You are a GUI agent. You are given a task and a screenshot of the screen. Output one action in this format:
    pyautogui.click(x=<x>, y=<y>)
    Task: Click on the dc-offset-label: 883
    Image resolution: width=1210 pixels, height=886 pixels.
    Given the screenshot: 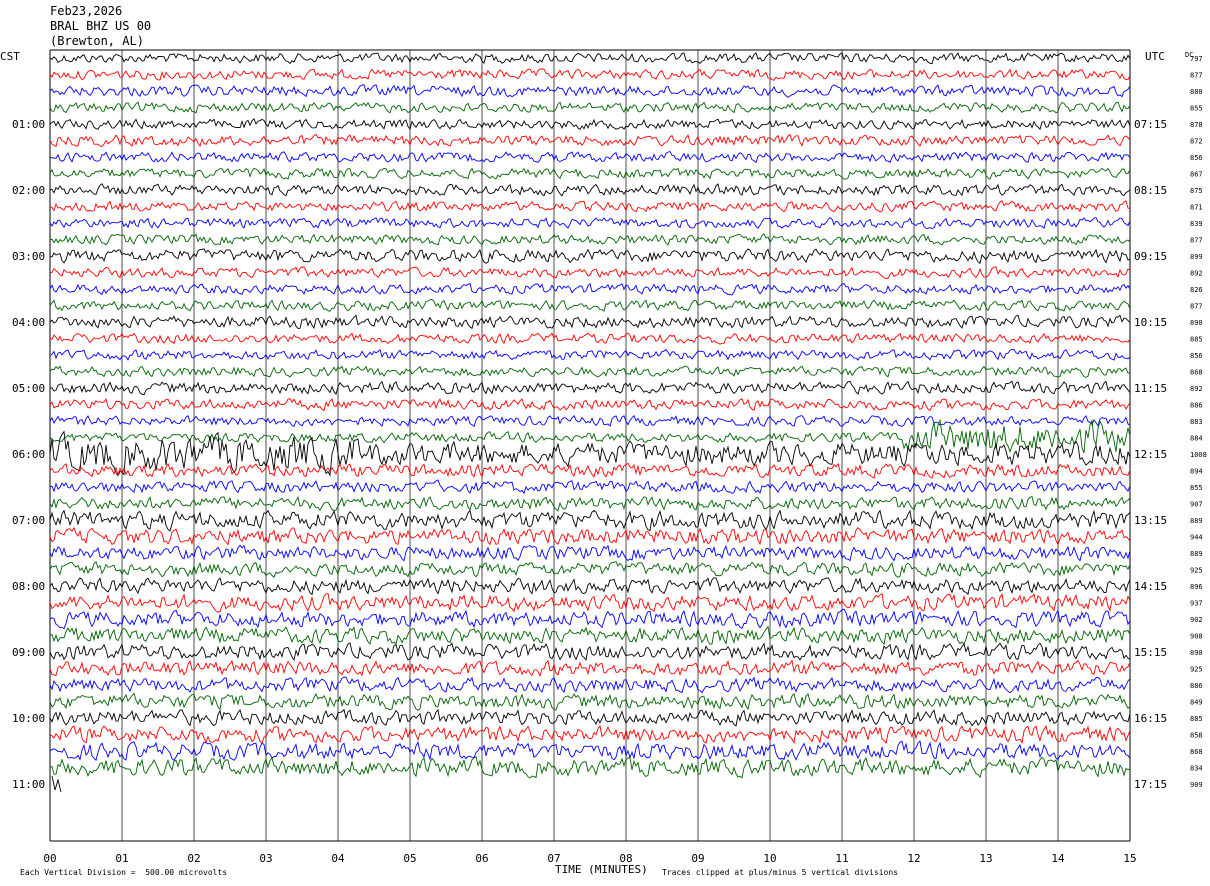 What is the action you would take?
    pyautogui.click(x=1196, y=422)
    